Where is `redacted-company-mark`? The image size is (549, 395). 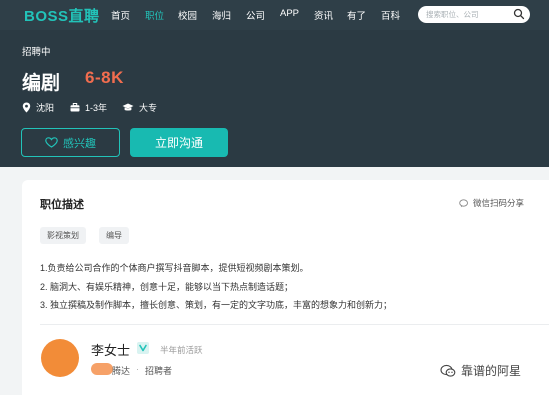
redacted-company-mark is located at coordinates (102, 369).